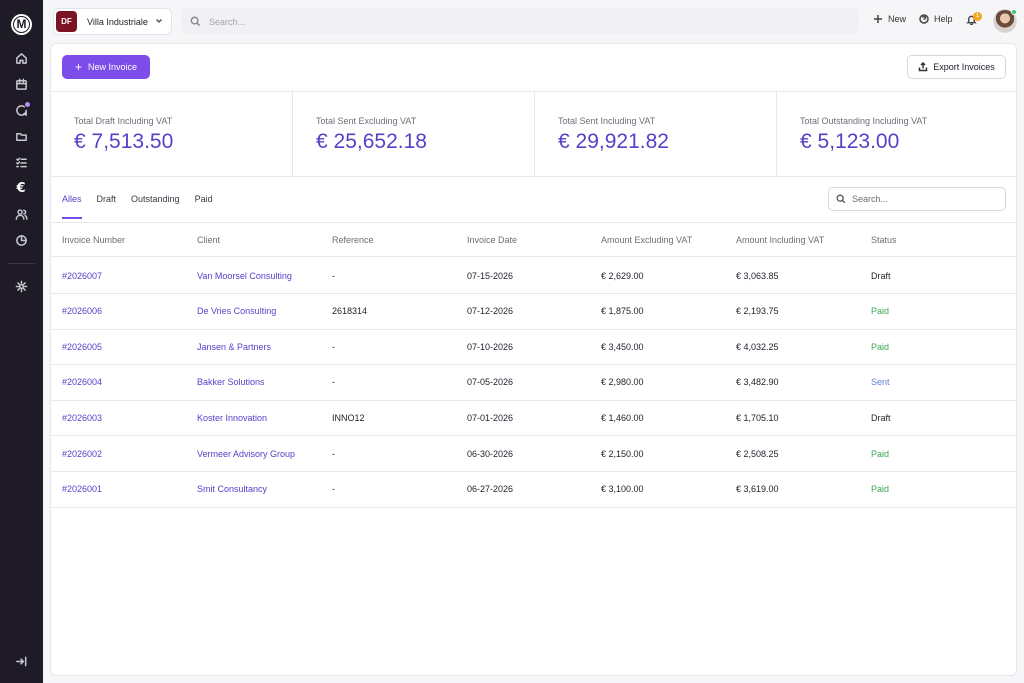 The image size is (1024, 683). Describe the element at coordinates (22, 109) in the screenshot. I see `chat-icon` at that location.